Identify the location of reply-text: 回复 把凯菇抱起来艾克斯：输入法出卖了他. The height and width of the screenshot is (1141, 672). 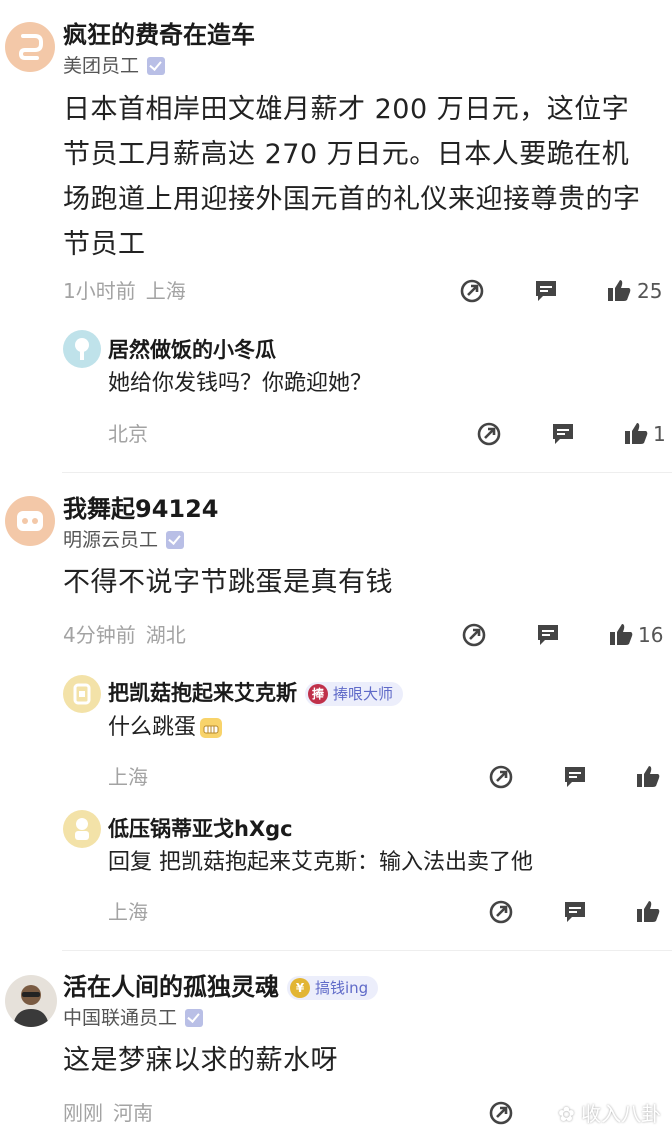
(320, 862).